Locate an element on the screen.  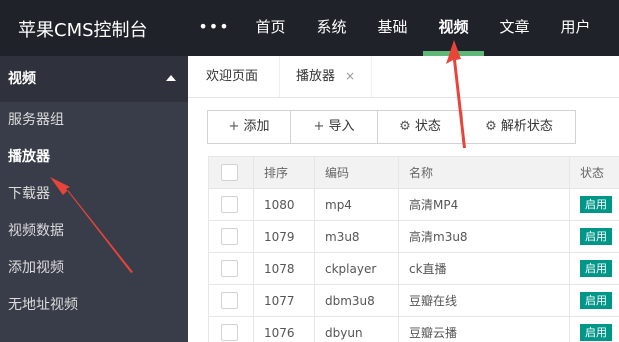
table-row: 1076 dbyun 豆瓣云播 启用 is located at coordinates (413, 329).